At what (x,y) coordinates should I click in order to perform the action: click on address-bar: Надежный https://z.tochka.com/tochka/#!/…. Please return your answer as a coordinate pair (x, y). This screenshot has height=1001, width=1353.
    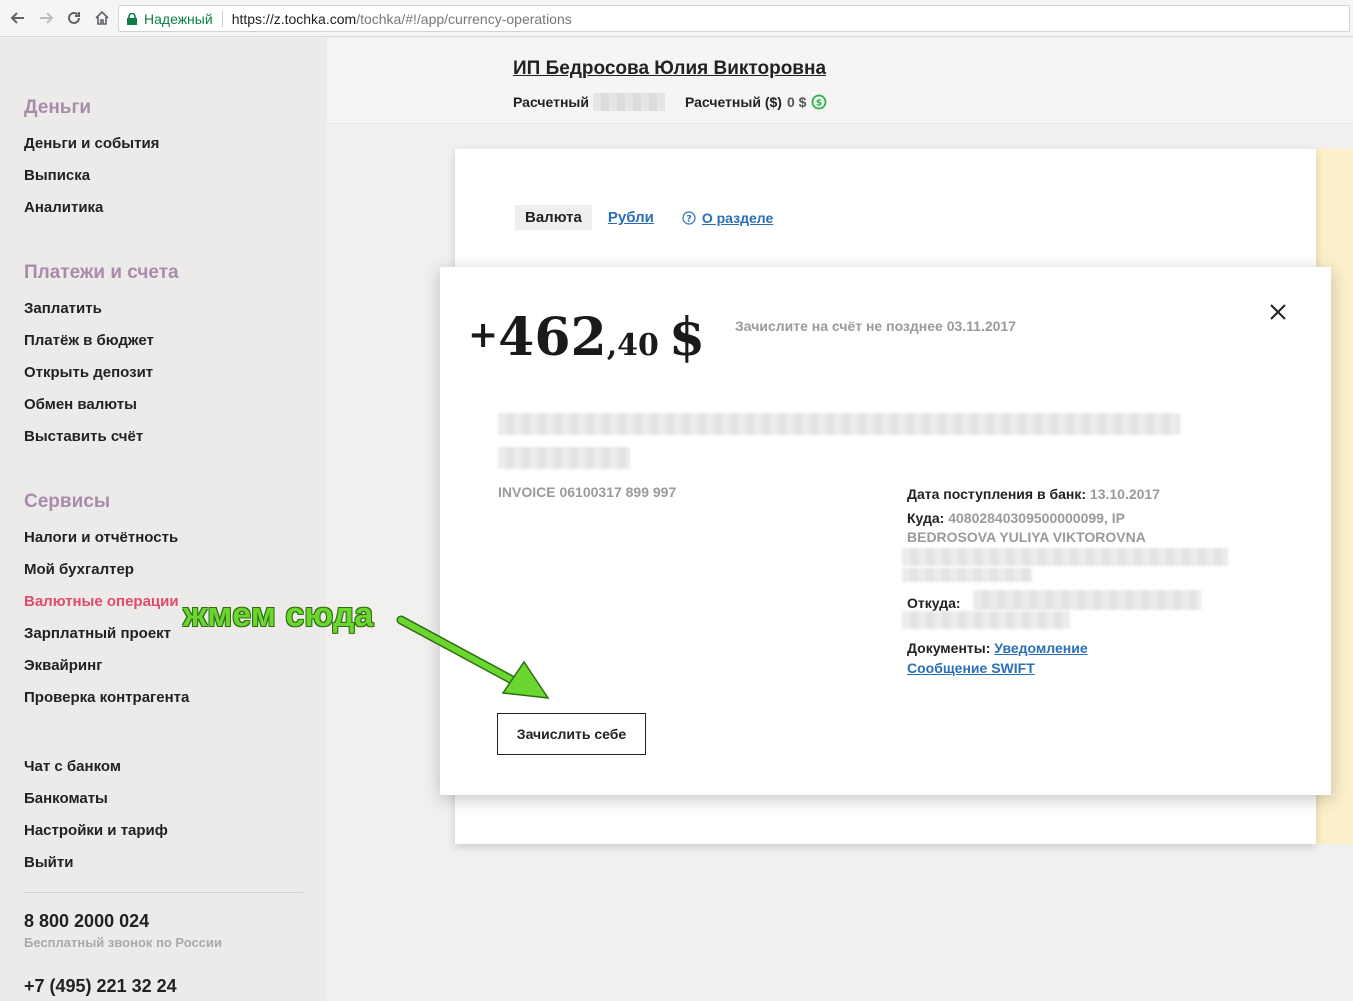
    Looking at the image, I should click on (734, 18).